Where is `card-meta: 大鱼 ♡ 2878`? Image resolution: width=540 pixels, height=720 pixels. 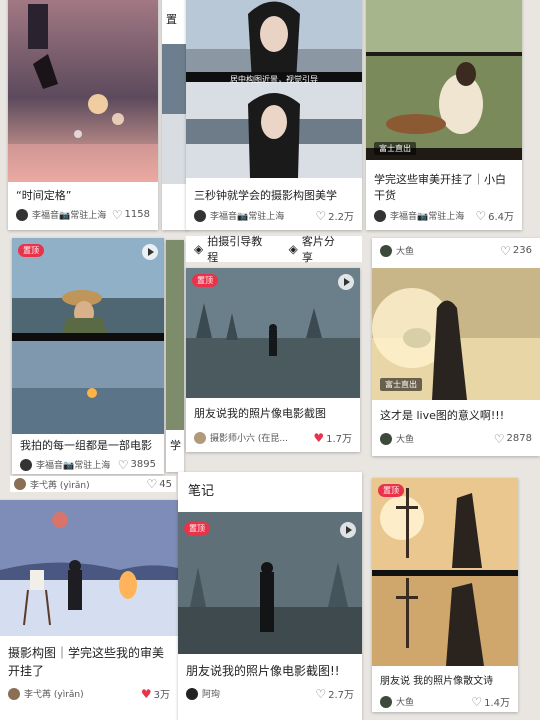
card-meta: 大鱼 ♡ 2878 is located at coordinates (456, 438).